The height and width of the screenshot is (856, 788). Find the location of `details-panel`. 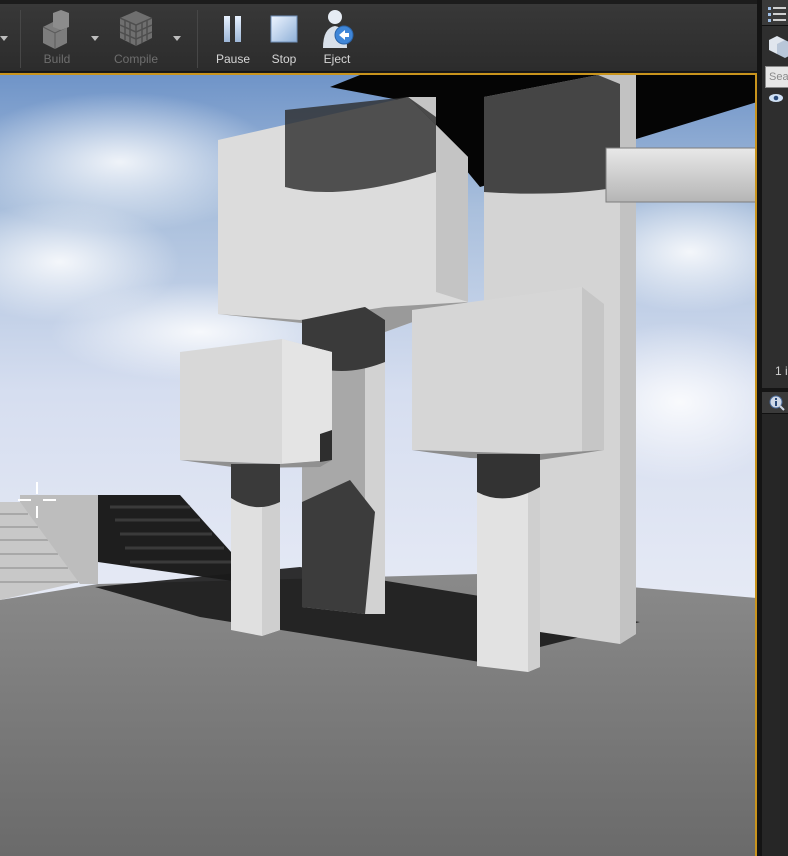

details-panel is located at coordinates (775, 635).